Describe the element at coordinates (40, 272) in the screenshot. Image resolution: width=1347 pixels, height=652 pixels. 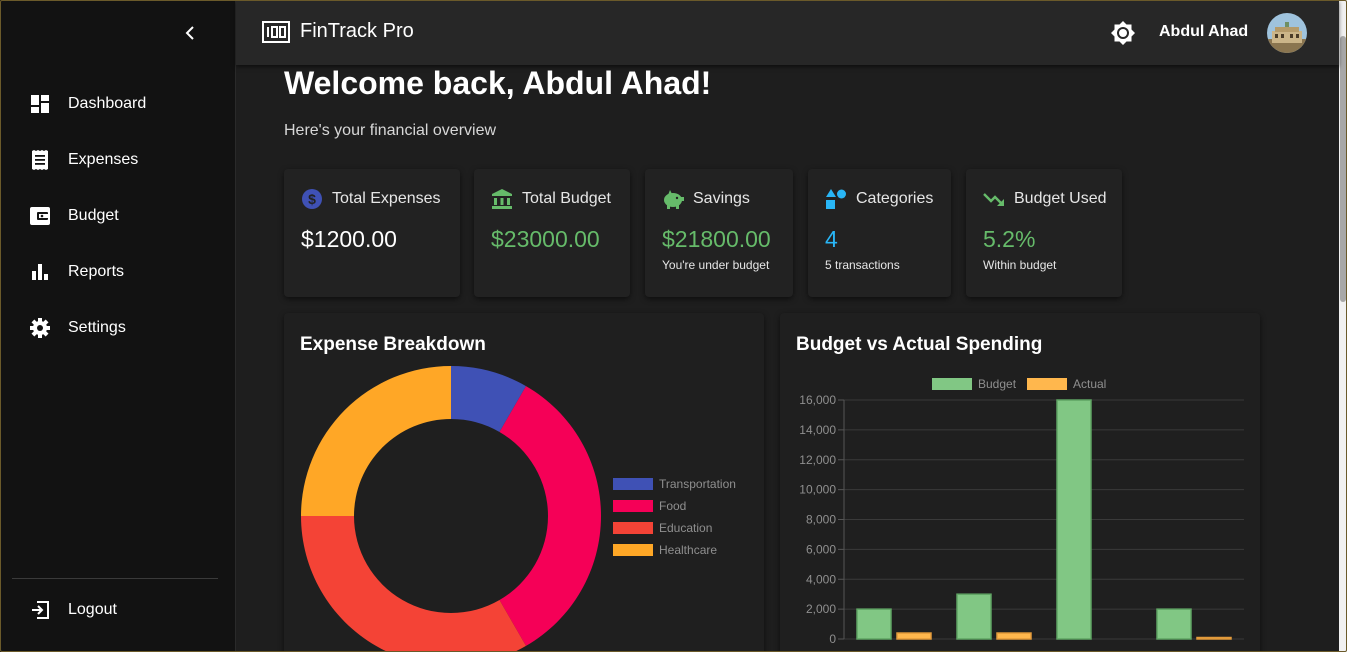
I see `bar-chart-icon` at that location.